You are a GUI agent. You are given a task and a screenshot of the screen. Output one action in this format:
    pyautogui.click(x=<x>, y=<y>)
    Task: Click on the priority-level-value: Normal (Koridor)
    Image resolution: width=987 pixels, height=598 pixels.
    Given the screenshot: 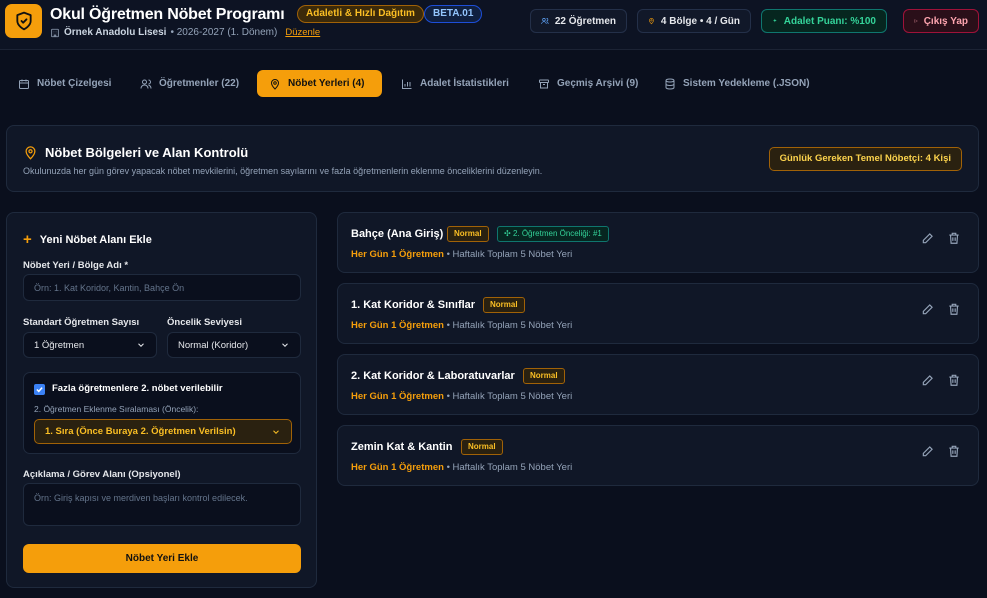 What is the action you would take?
    pyautogui.click(x=213, y=345)
    